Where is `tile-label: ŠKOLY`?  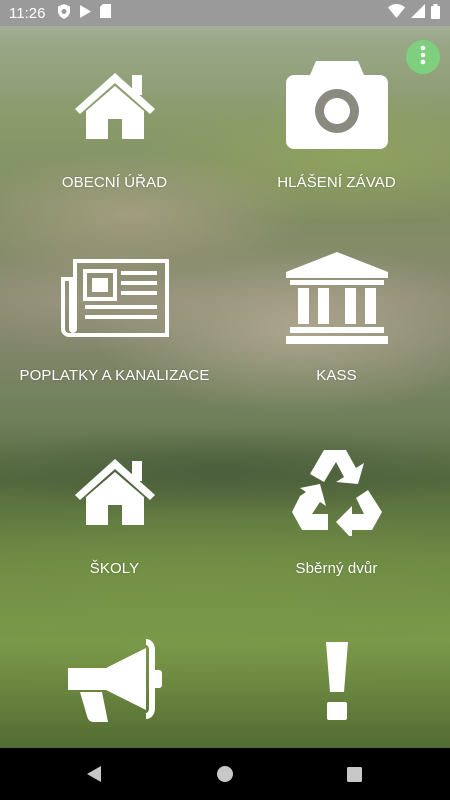 tile-label: ŠKOLY is located at coordinates (114, 568).